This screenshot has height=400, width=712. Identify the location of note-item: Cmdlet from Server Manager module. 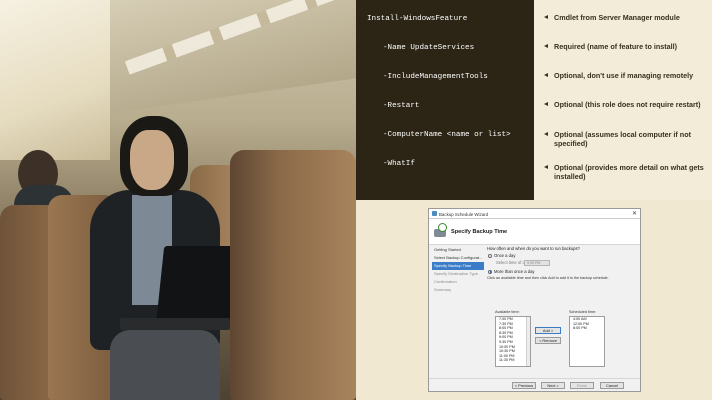
(626, 17).